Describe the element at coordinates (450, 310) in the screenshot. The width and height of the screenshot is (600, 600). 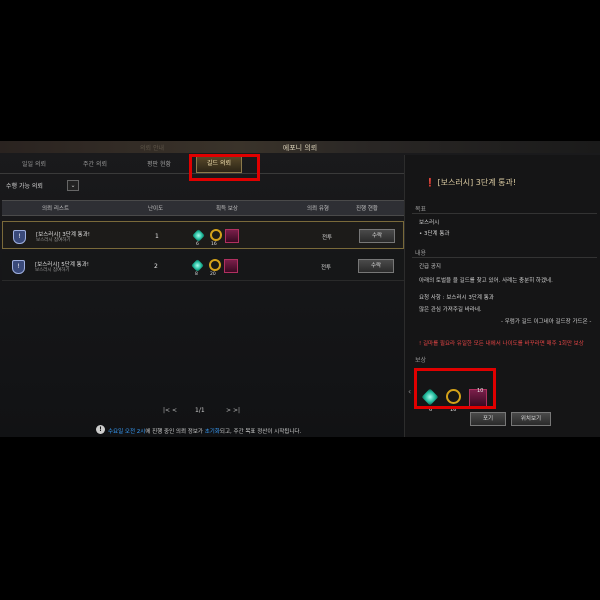
I see `content-line: 많은 관심 가져주길 바라네.` at that location.